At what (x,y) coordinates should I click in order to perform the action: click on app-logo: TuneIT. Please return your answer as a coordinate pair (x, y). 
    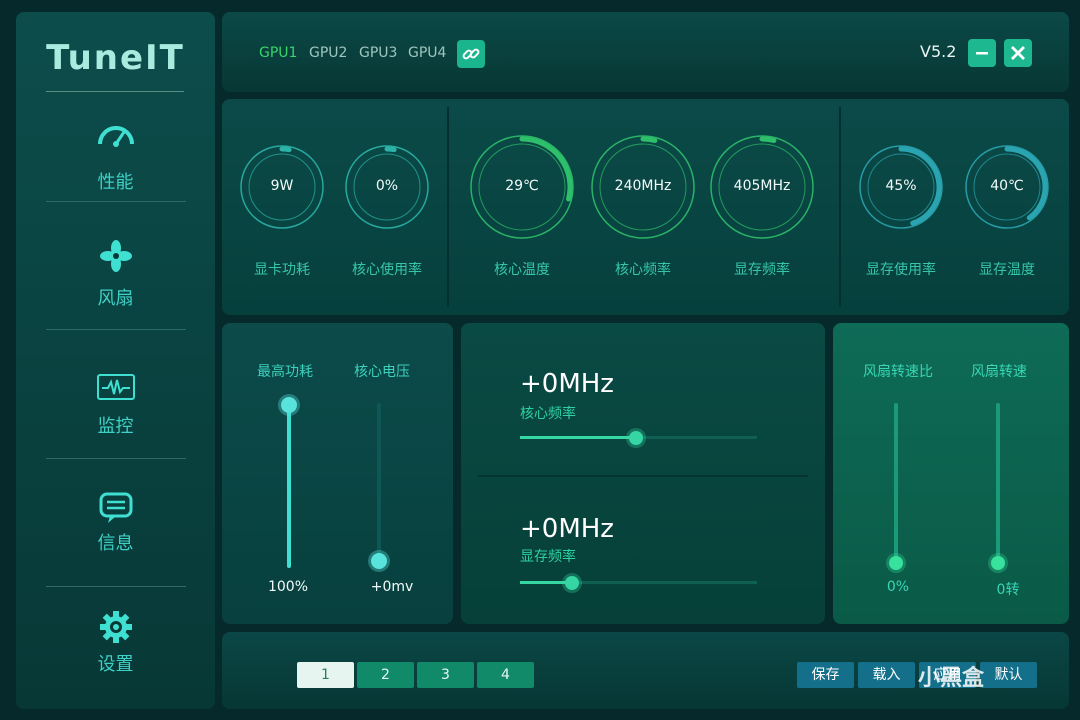
    Looking at the image, I should click on (115, 58).